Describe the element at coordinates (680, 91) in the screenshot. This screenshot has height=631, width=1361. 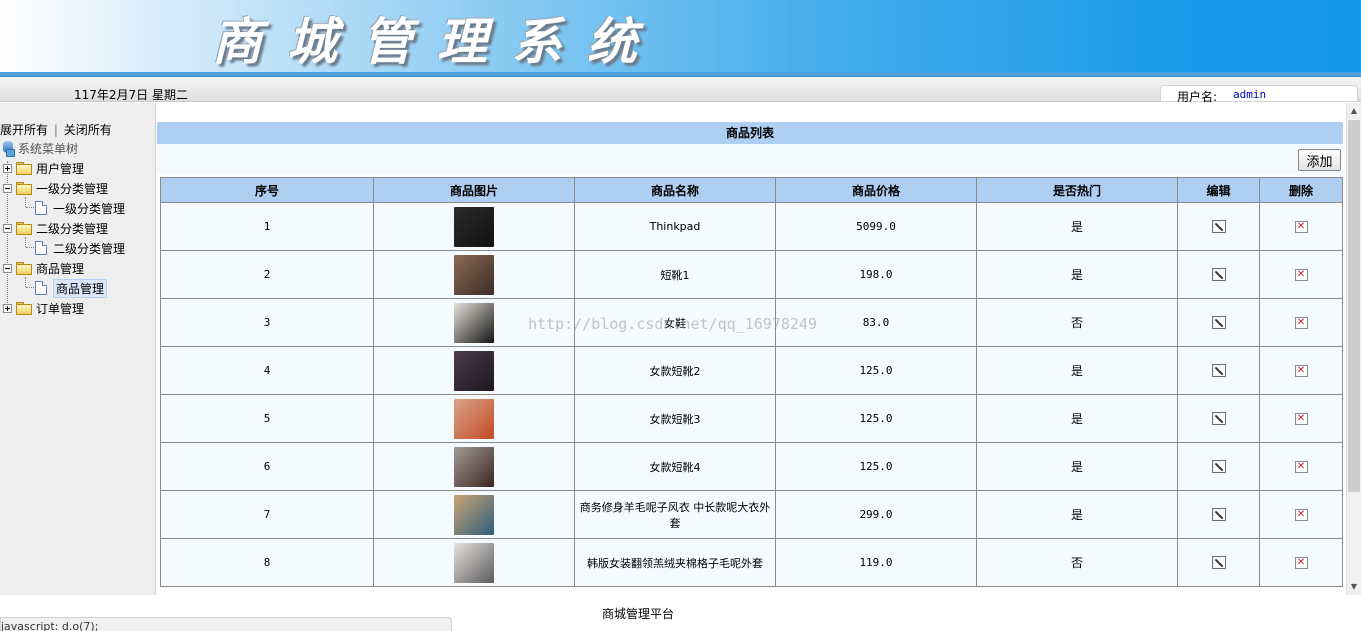
I see `info-bar: 117年2月7日 星期二 用户名: admin` at that location.